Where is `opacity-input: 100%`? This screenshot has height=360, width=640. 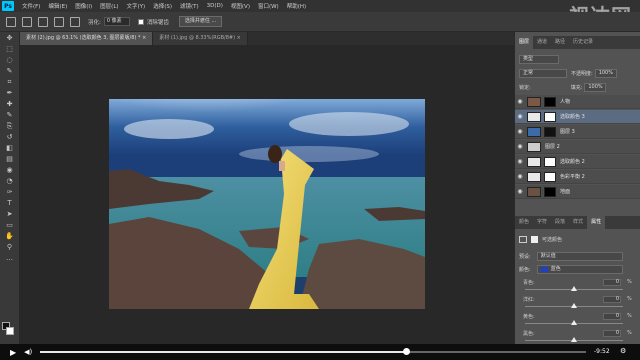 opacity-input: 100% is located at coordinates (605, 73).